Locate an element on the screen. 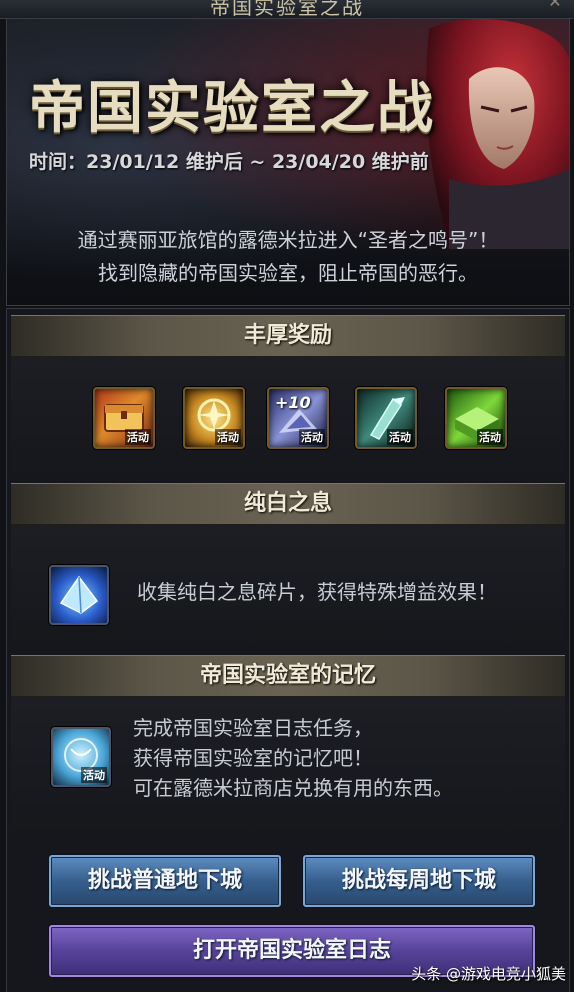 The image size is (574, 992). pure-breath-section: 收集纯白之息碎片，获得特殊增益效果！ is located at coordinates (288, 587).